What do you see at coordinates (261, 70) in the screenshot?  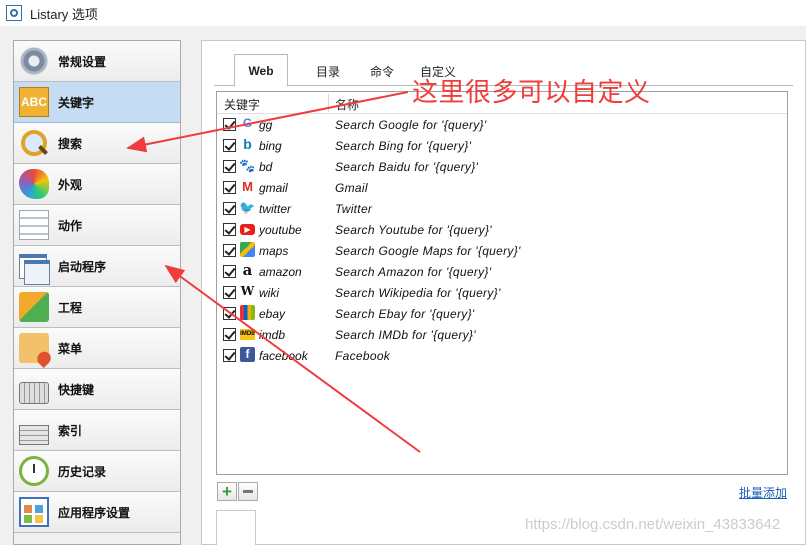 I see `tab-web: Web` at bounding box center [261, 70].